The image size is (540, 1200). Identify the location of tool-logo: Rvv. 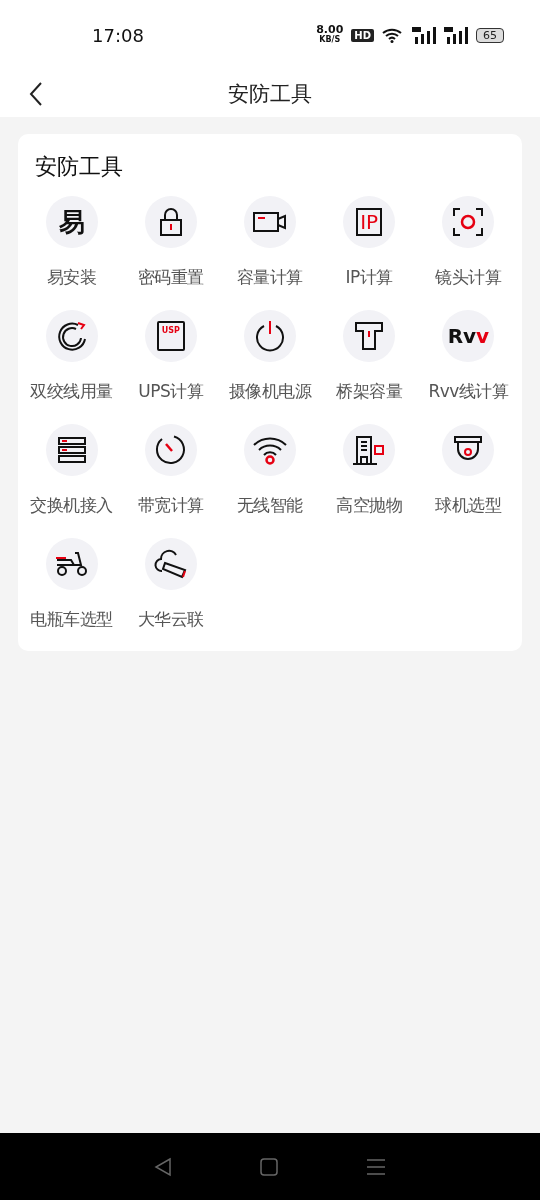
(468, 336).